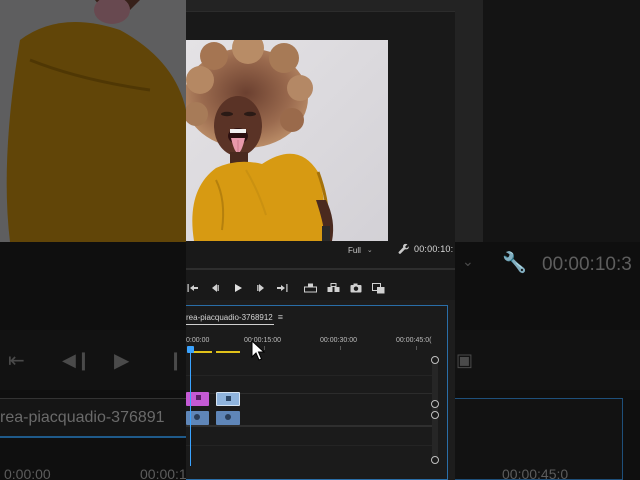  I want to click on monitor-header, so click(320, 6).